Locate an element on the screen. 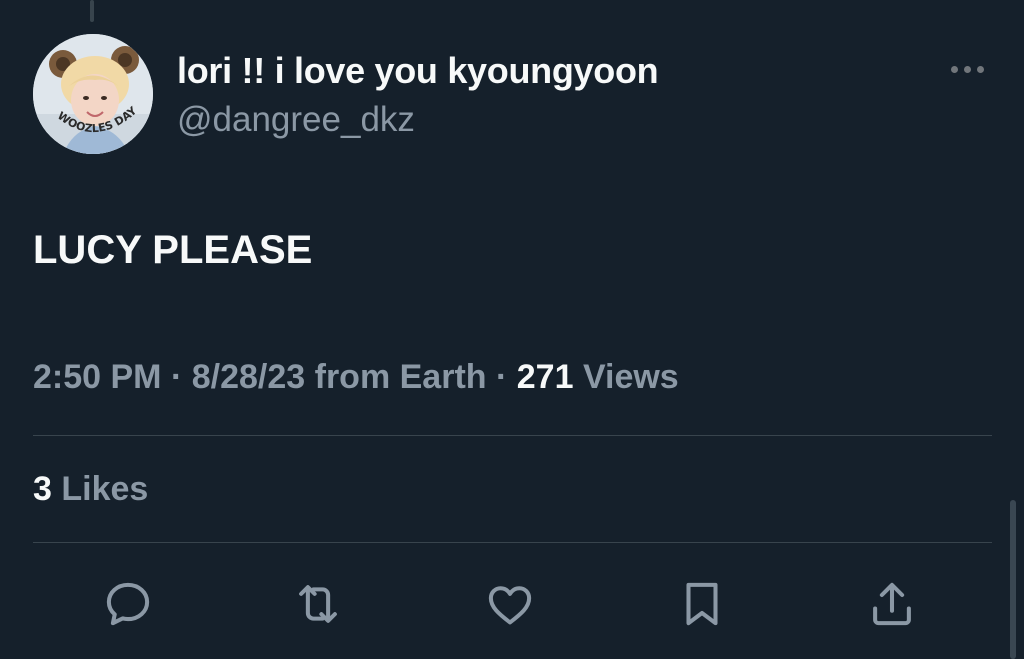 This screenshot has height=659, width=1024. scrollbar is located at coordinates (1013, 579).